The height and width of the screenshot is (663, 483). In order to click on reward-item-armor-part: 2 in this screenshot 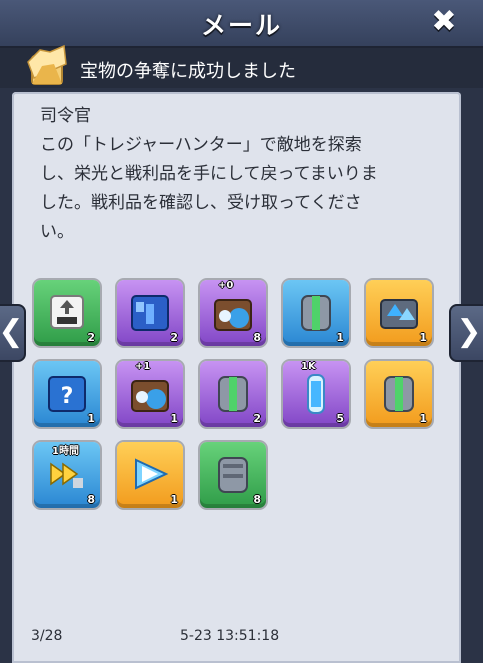, I will do `click(233, 394)`.